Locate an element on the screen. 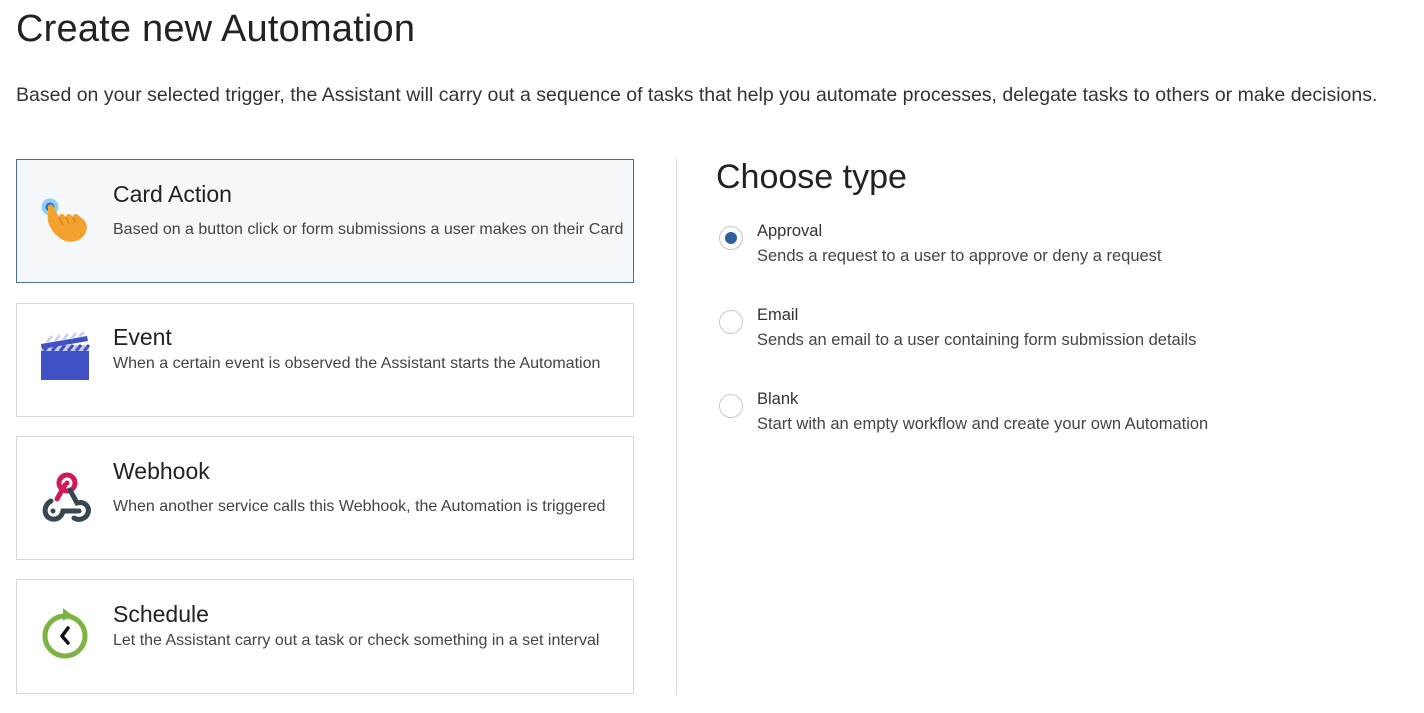 The width and height of the screenshot is (1424, 713). webhook-icon is located at coordinates (66, 498).